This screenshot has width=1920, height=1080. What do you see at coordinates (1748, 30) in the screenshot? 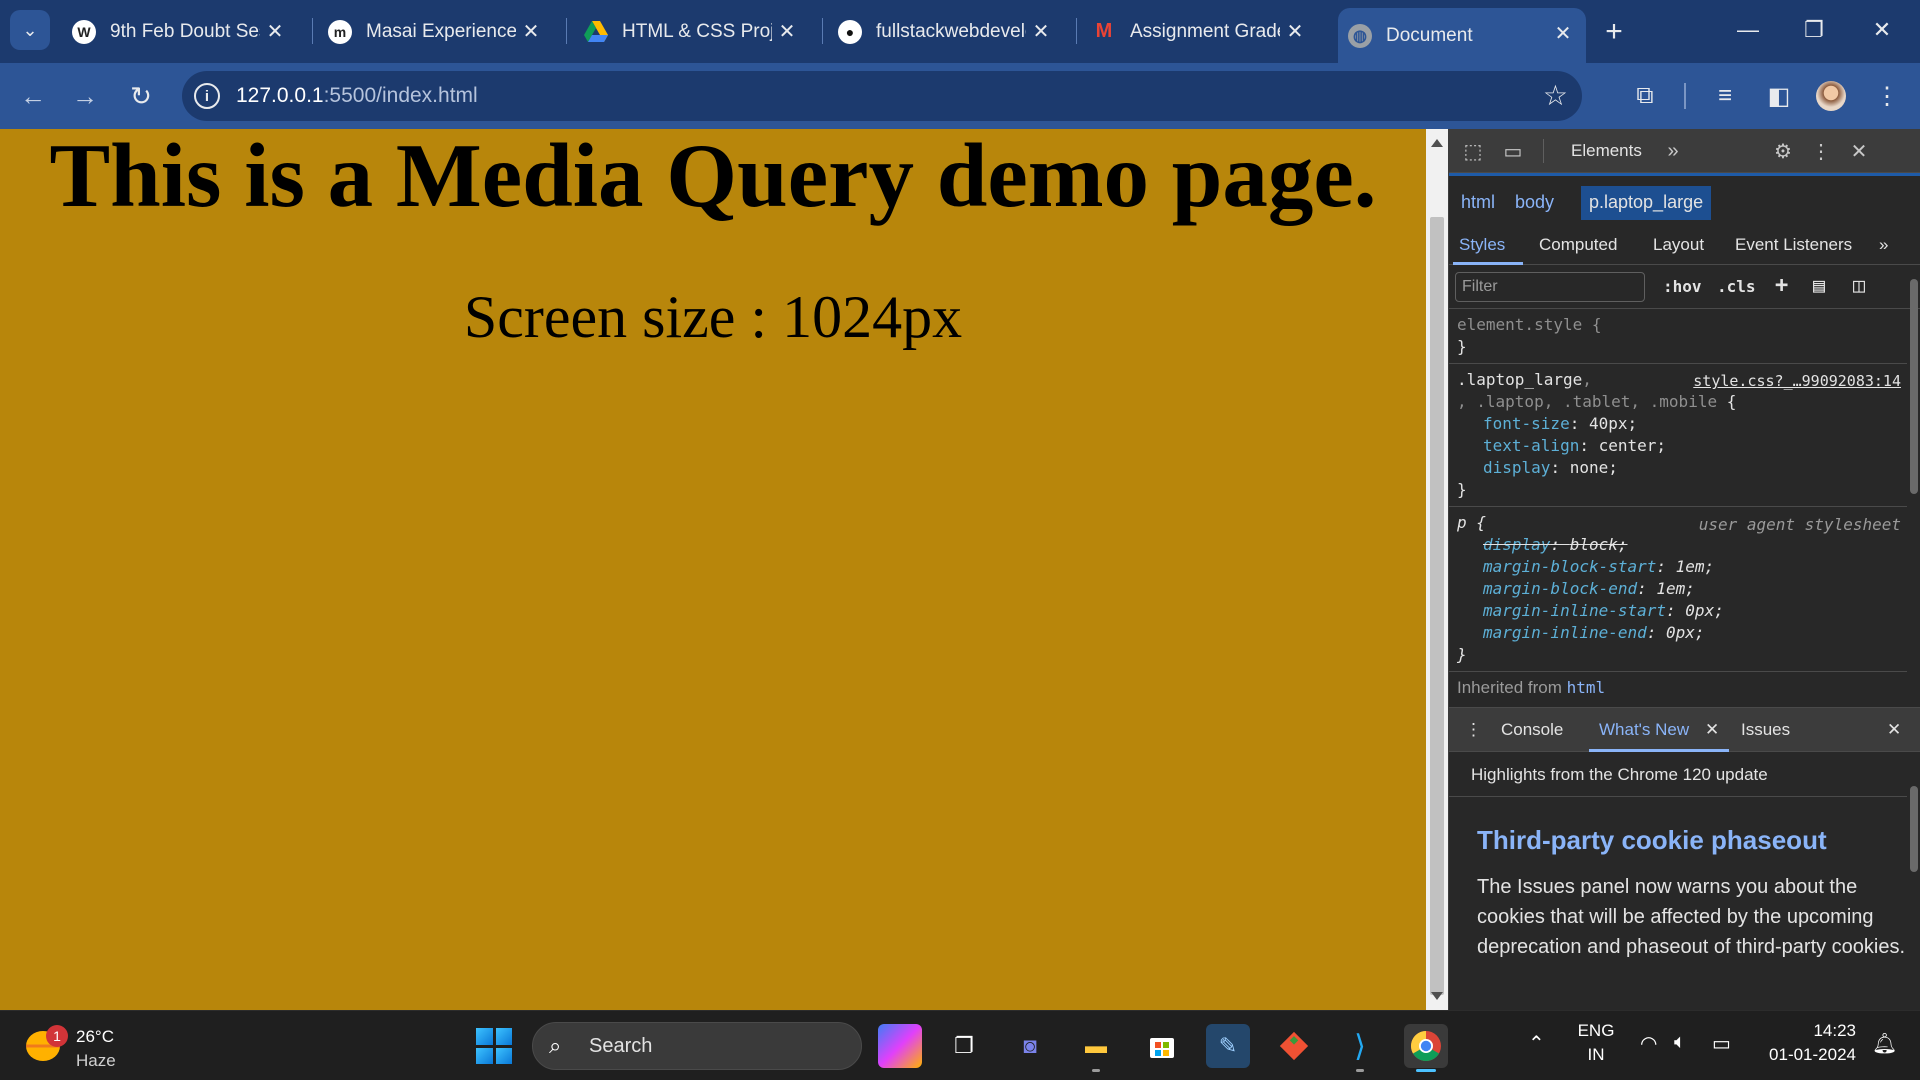
I see `minimize-button: —` at bounding box center [1748, 30].